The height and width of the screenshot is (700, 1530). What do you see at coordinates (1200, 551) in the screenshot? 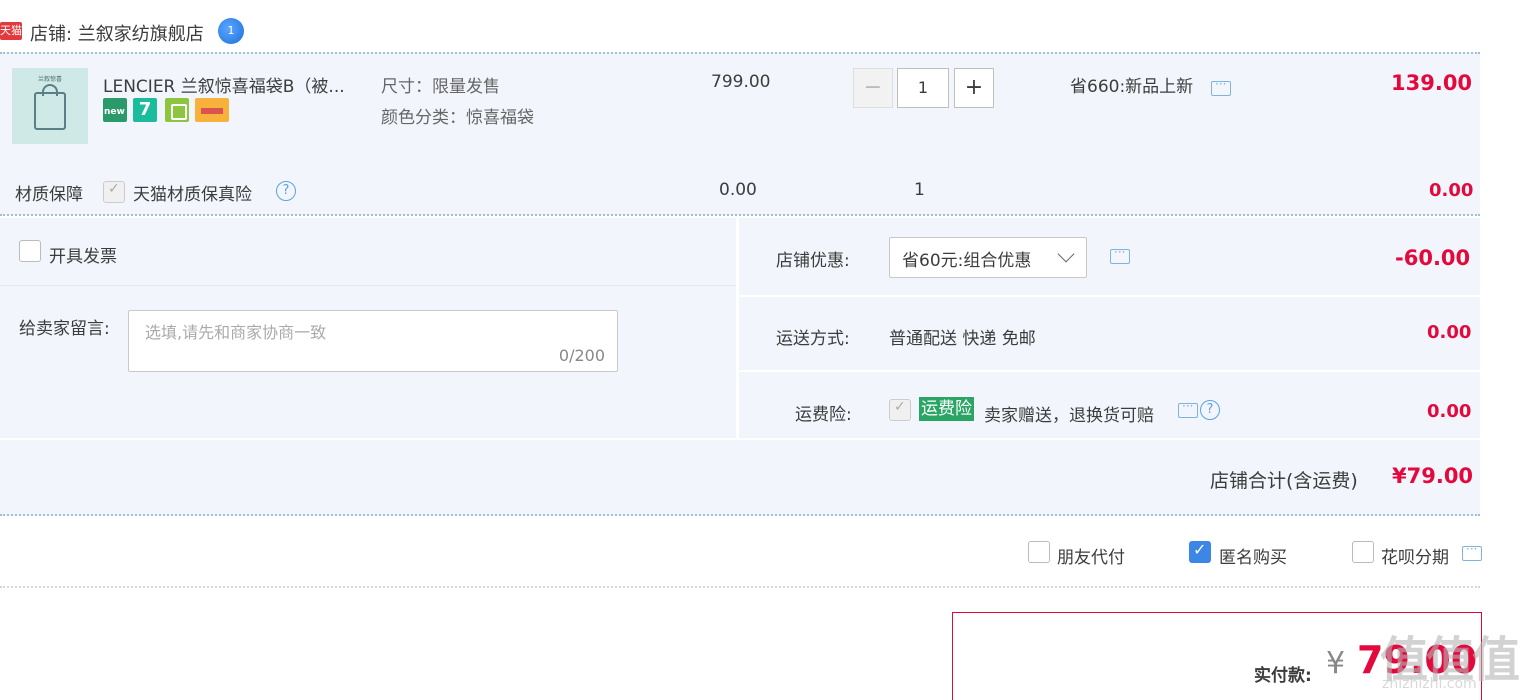
I see `anonymous-checkbox` at bounding box center [1200, 551].